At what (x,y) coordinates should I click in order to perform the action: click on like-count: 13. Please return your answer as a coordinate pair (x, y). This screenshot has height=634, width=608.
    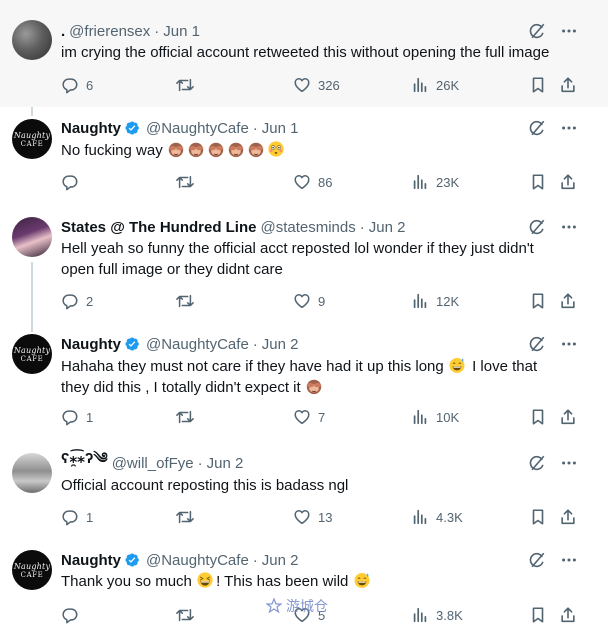
    Looking at the image, I should click on (325, 517).